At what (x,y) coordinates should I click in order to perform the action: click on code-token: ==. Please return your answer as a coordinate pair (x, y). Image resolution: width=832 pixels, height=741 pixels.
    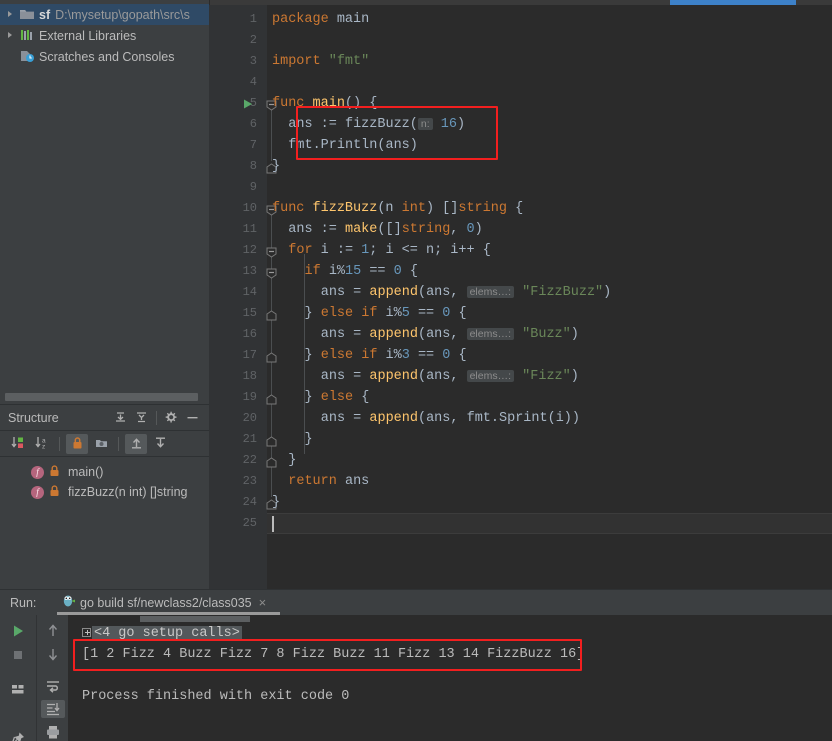
    Looking at the image, I should click on (426, 313).